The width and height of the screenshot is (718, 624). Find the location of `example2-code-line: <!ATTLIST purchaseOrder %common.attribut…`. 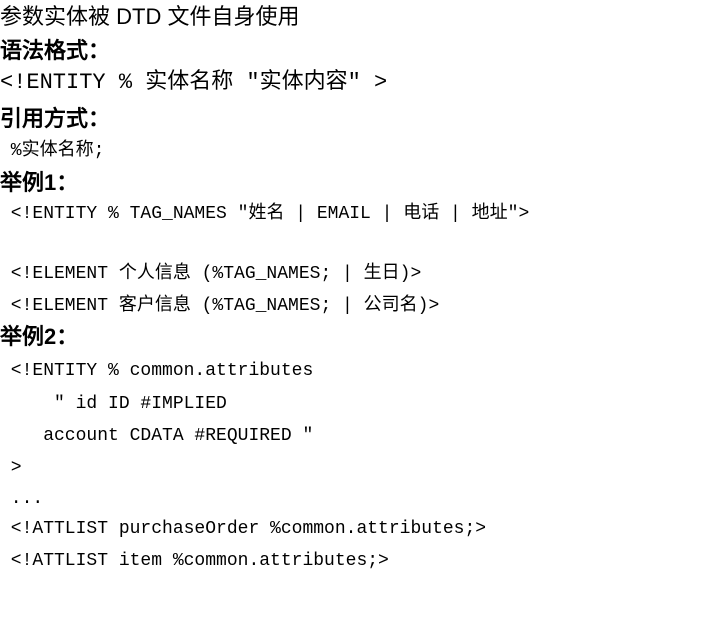

example2-code-line: <!ATTLIST purchaseOrder %common.attribut… is located at coordinates (243, 529).